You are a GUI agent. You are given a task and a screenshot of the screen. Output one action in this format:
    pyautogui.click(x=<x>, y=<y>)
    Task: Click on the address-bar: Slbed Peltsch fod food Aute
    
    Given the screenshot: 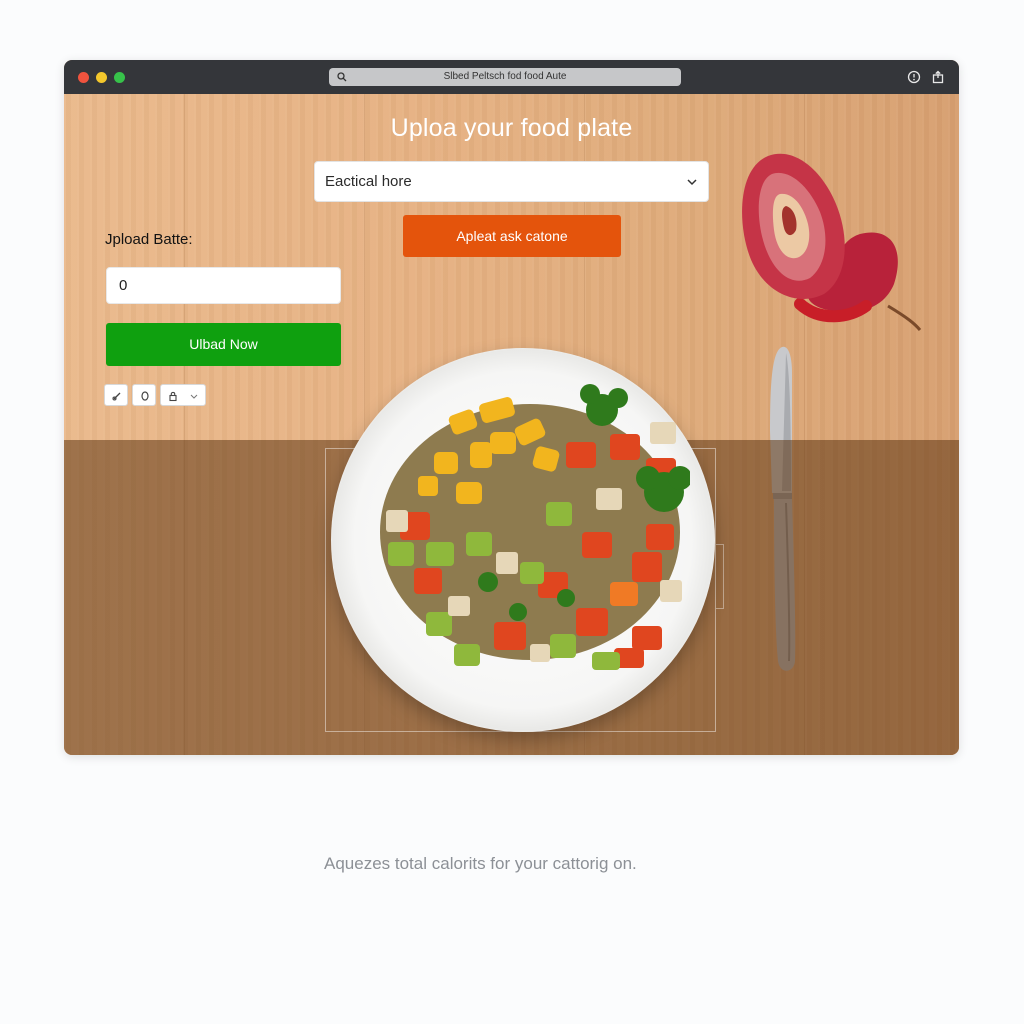 What is the action you would take?
    pyautogui.click(x=505, y=77)
    